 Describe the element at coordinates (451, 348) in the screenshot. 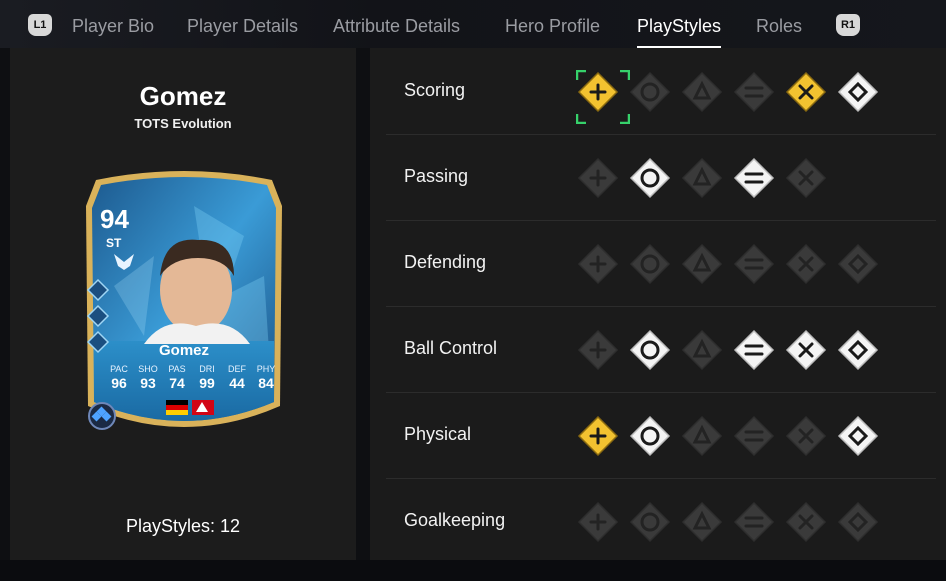

I see `category-label: Ball Control` at that location.